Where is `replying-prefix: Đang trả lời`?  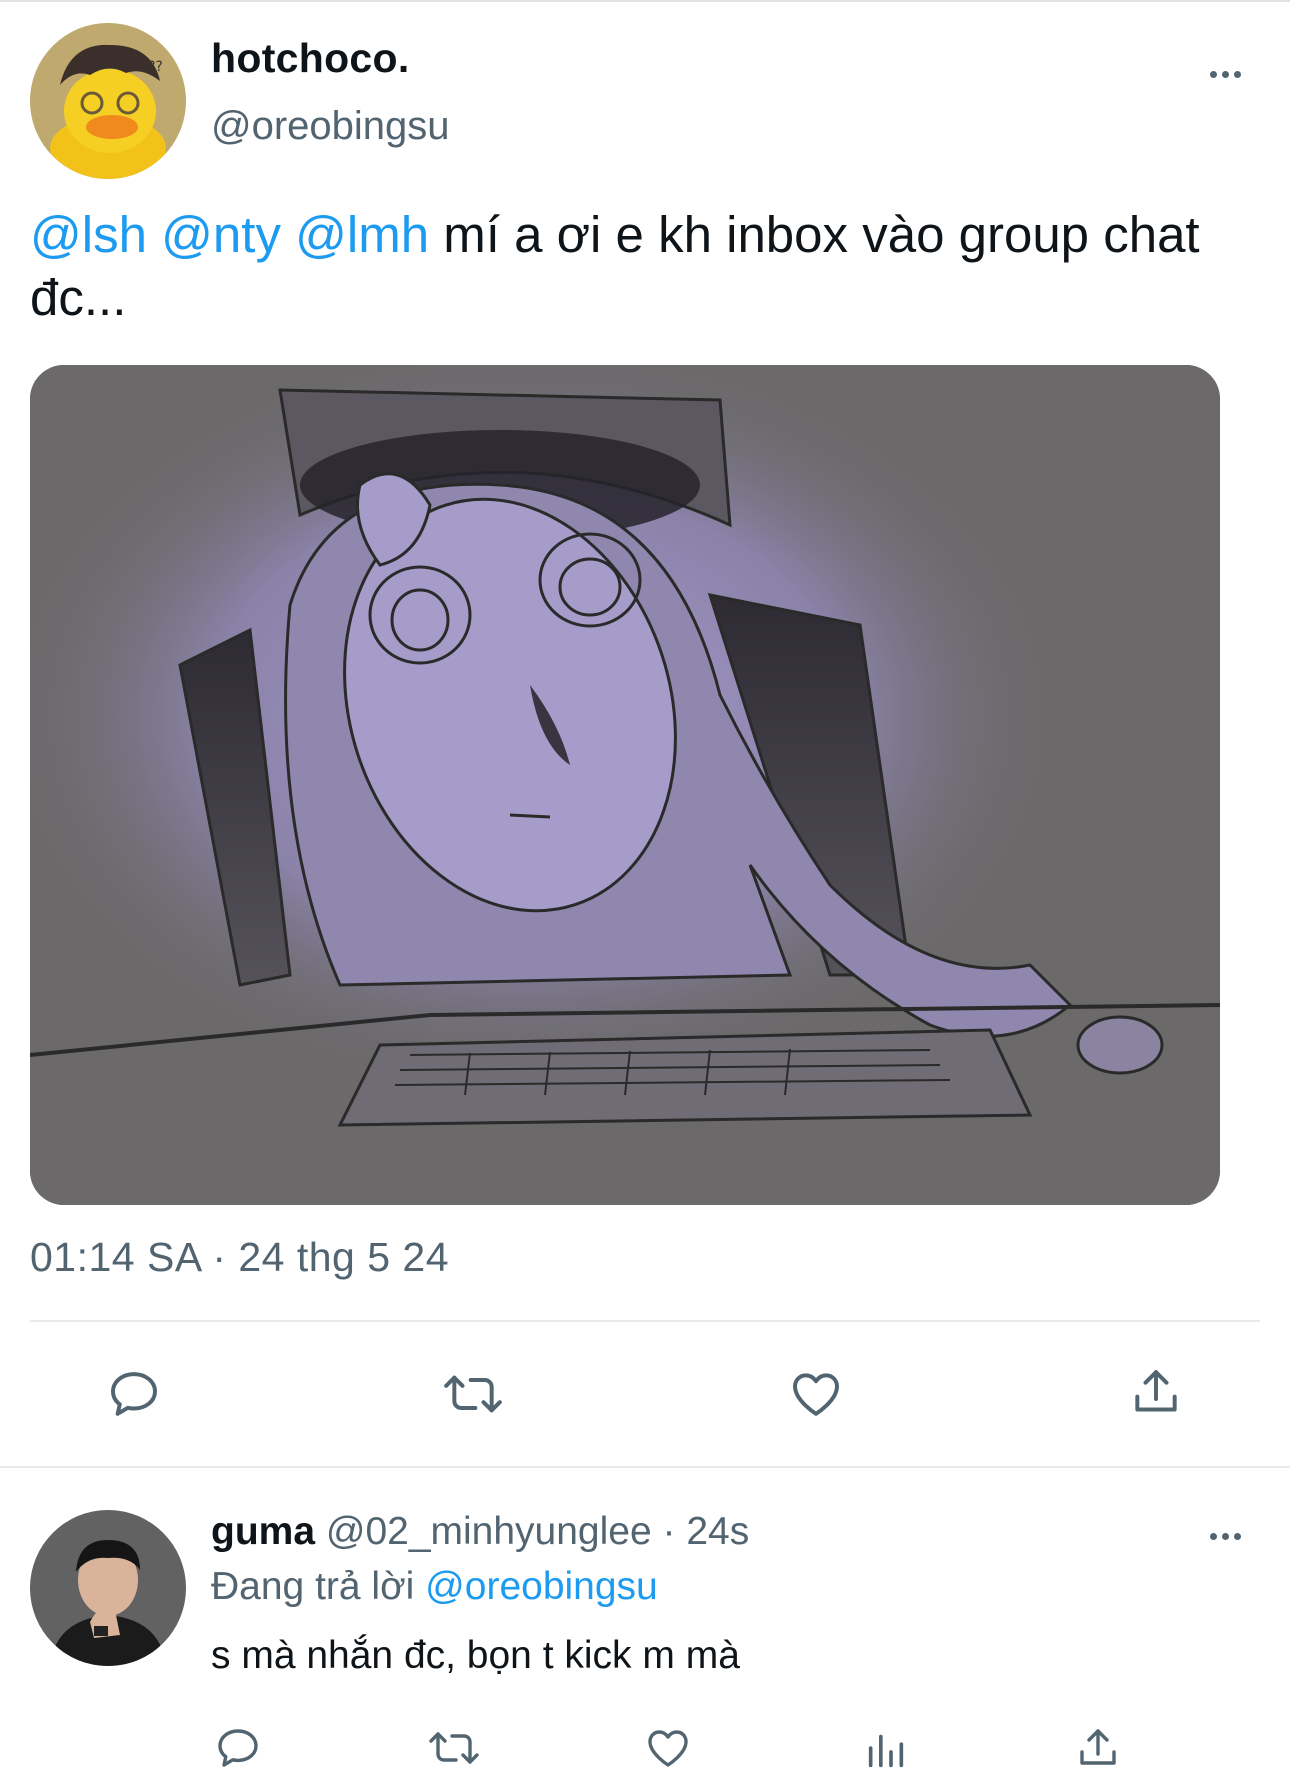
replying-prefix: Đang trả lời is located at coordinates (318, 1586).